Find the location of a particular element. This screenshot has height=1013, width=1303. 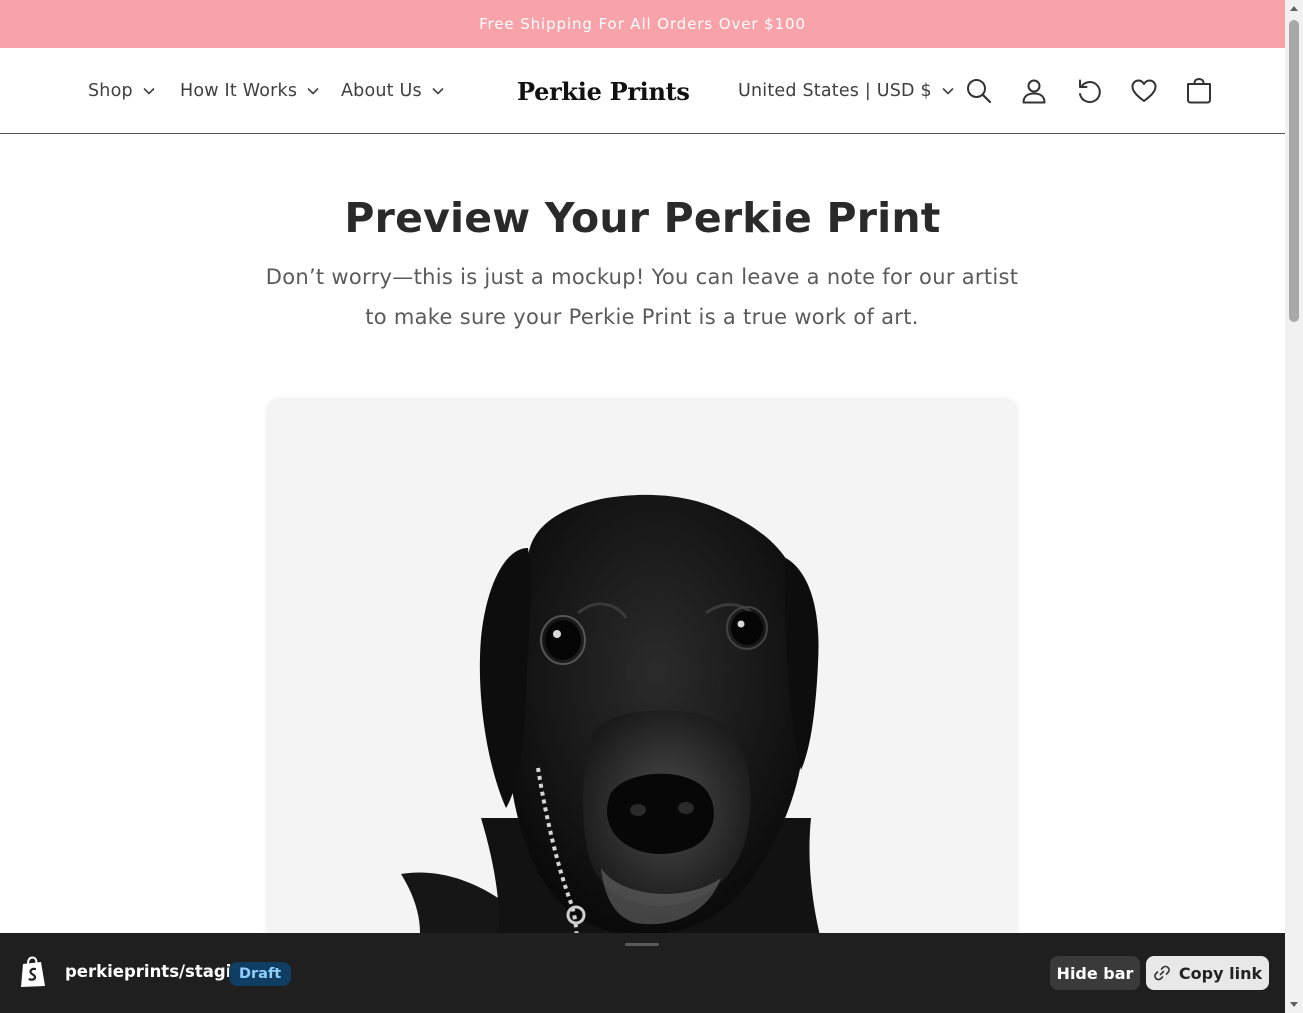

logo-text: Perkie Prints is located at coordinates (603, 91).